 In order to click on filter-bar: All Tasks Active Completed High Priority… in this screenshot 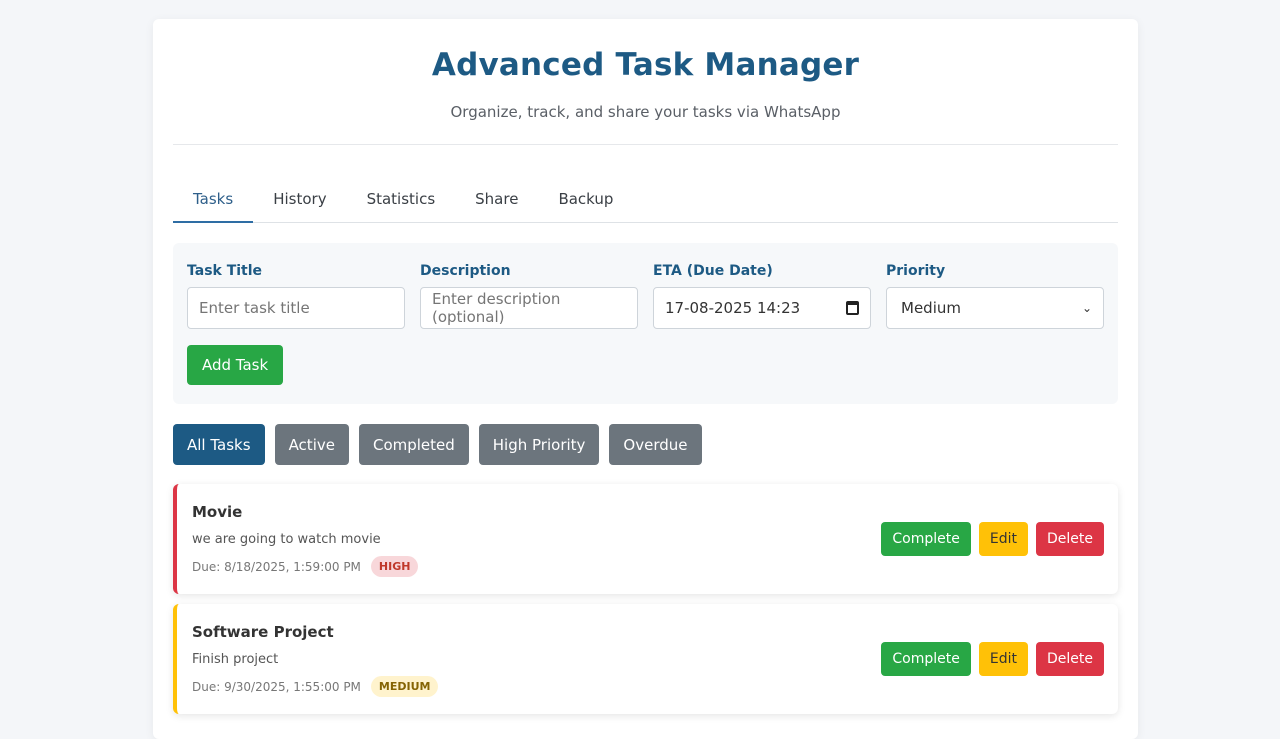, I will do `click(645, 444)`.